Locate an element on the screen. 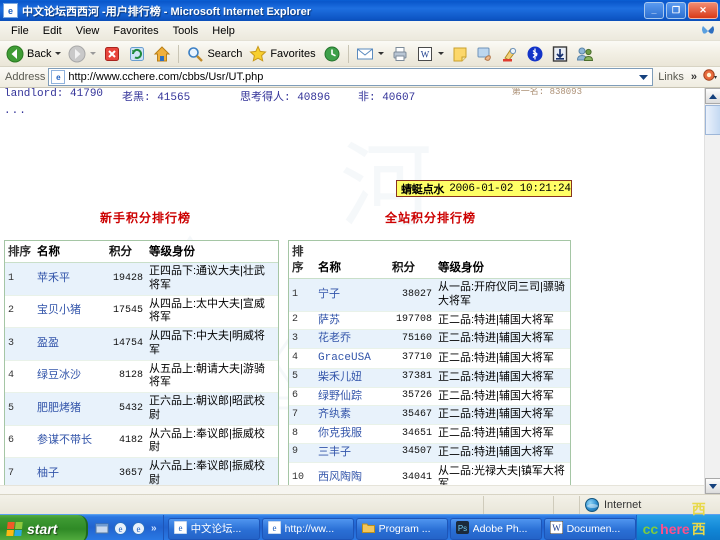 The height and width of the screenshot is (540, 720). history-button is located at coordinates (332, 54).